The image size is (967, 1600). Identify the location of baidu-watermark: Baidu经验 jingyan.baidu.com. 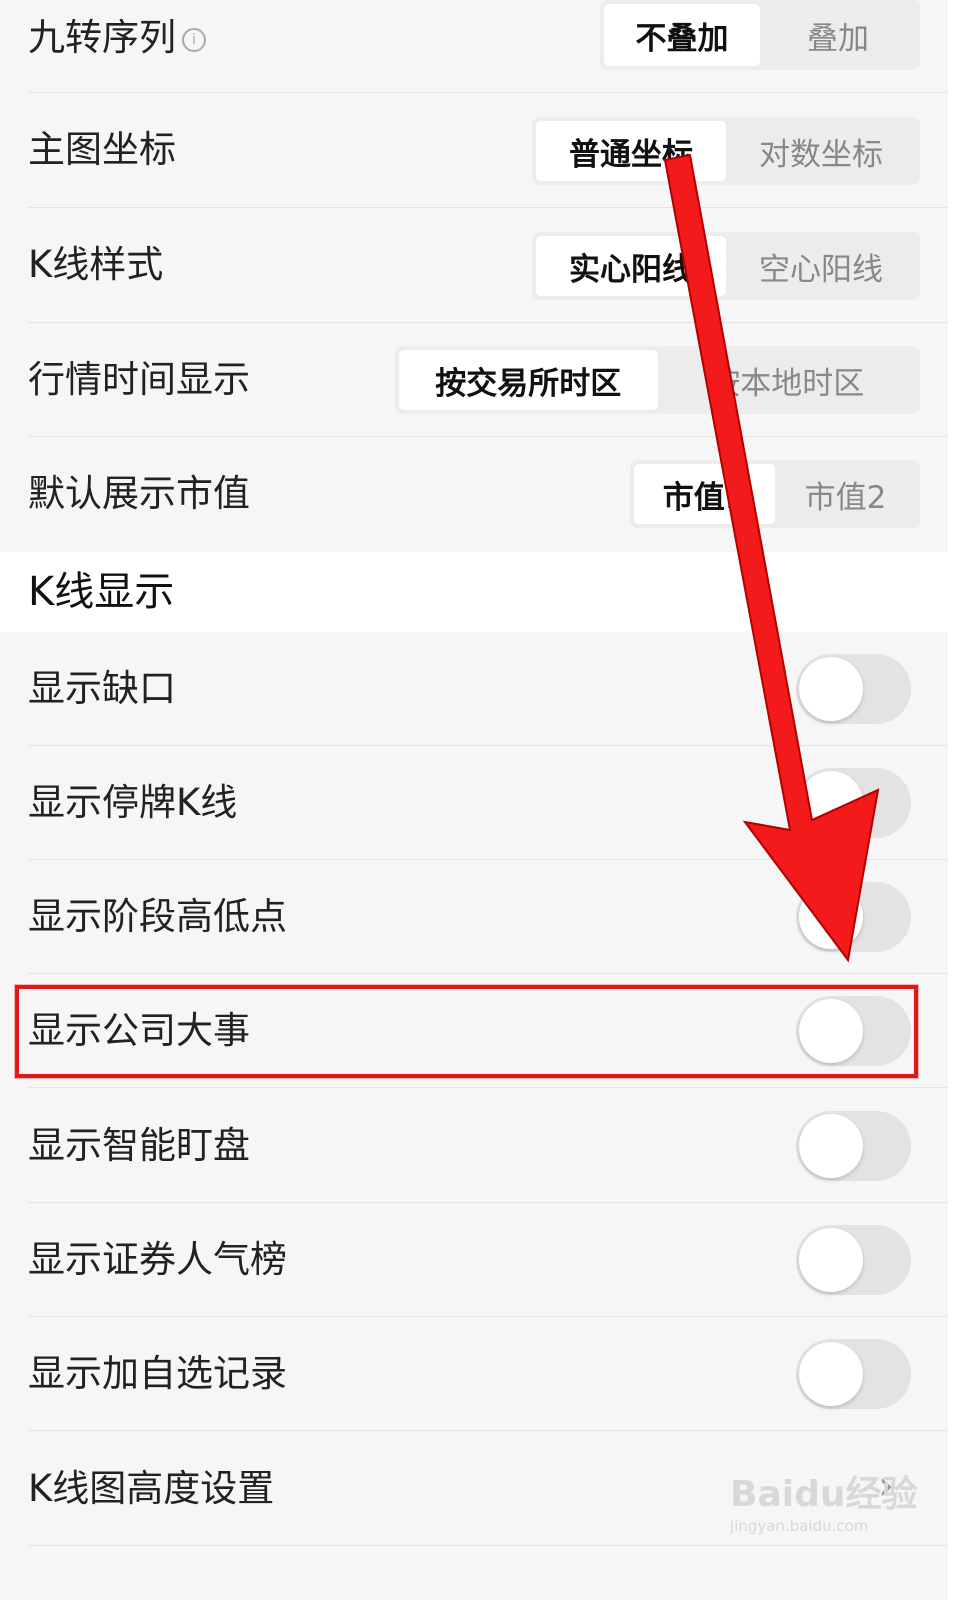
(830, 1507).